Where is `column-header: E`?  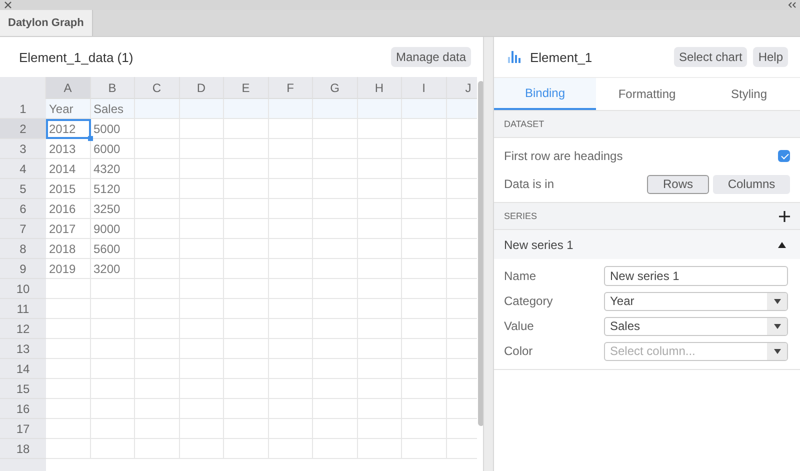
column-header: E is located at coordinates (246, 88).